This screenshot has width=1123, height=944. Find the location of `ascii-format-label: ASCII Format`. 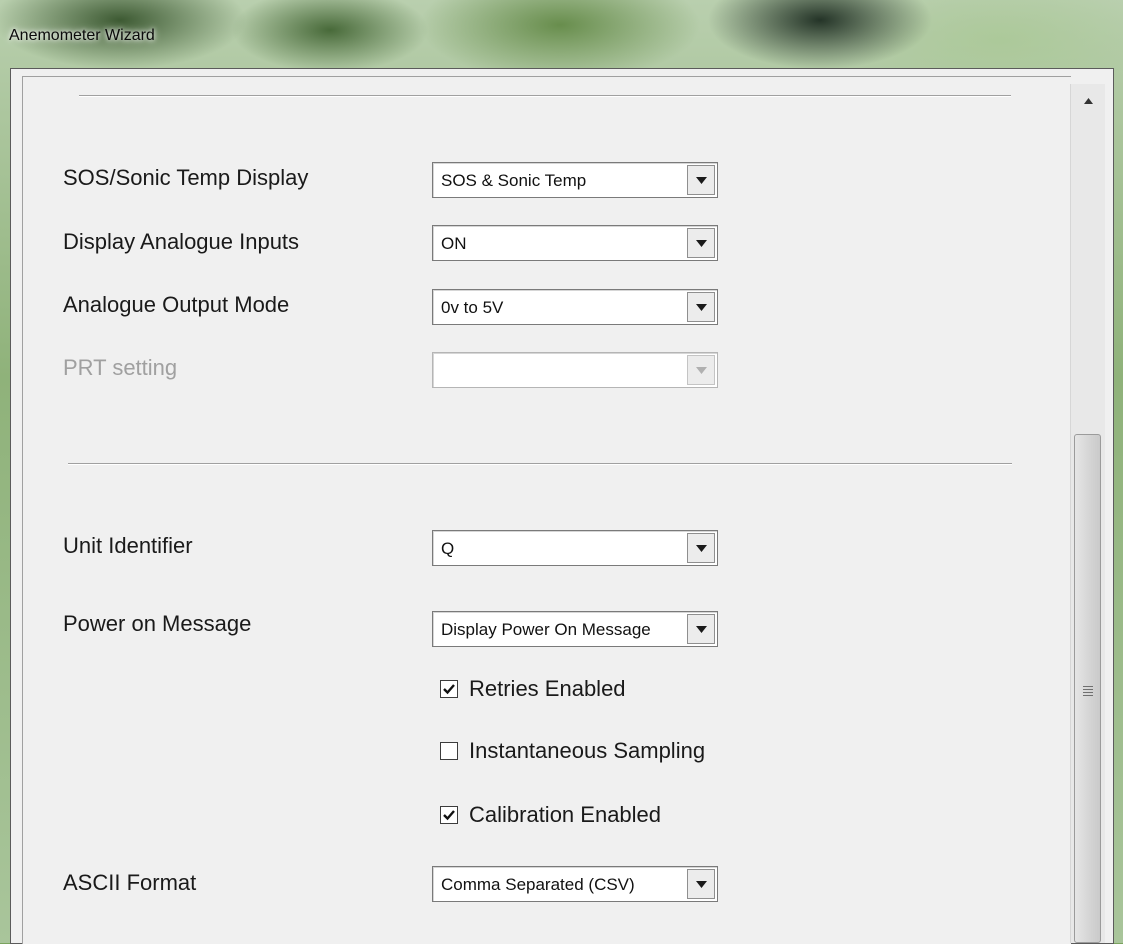

ascii-format-label: ASCII Format is located at coordinates (130, 882).